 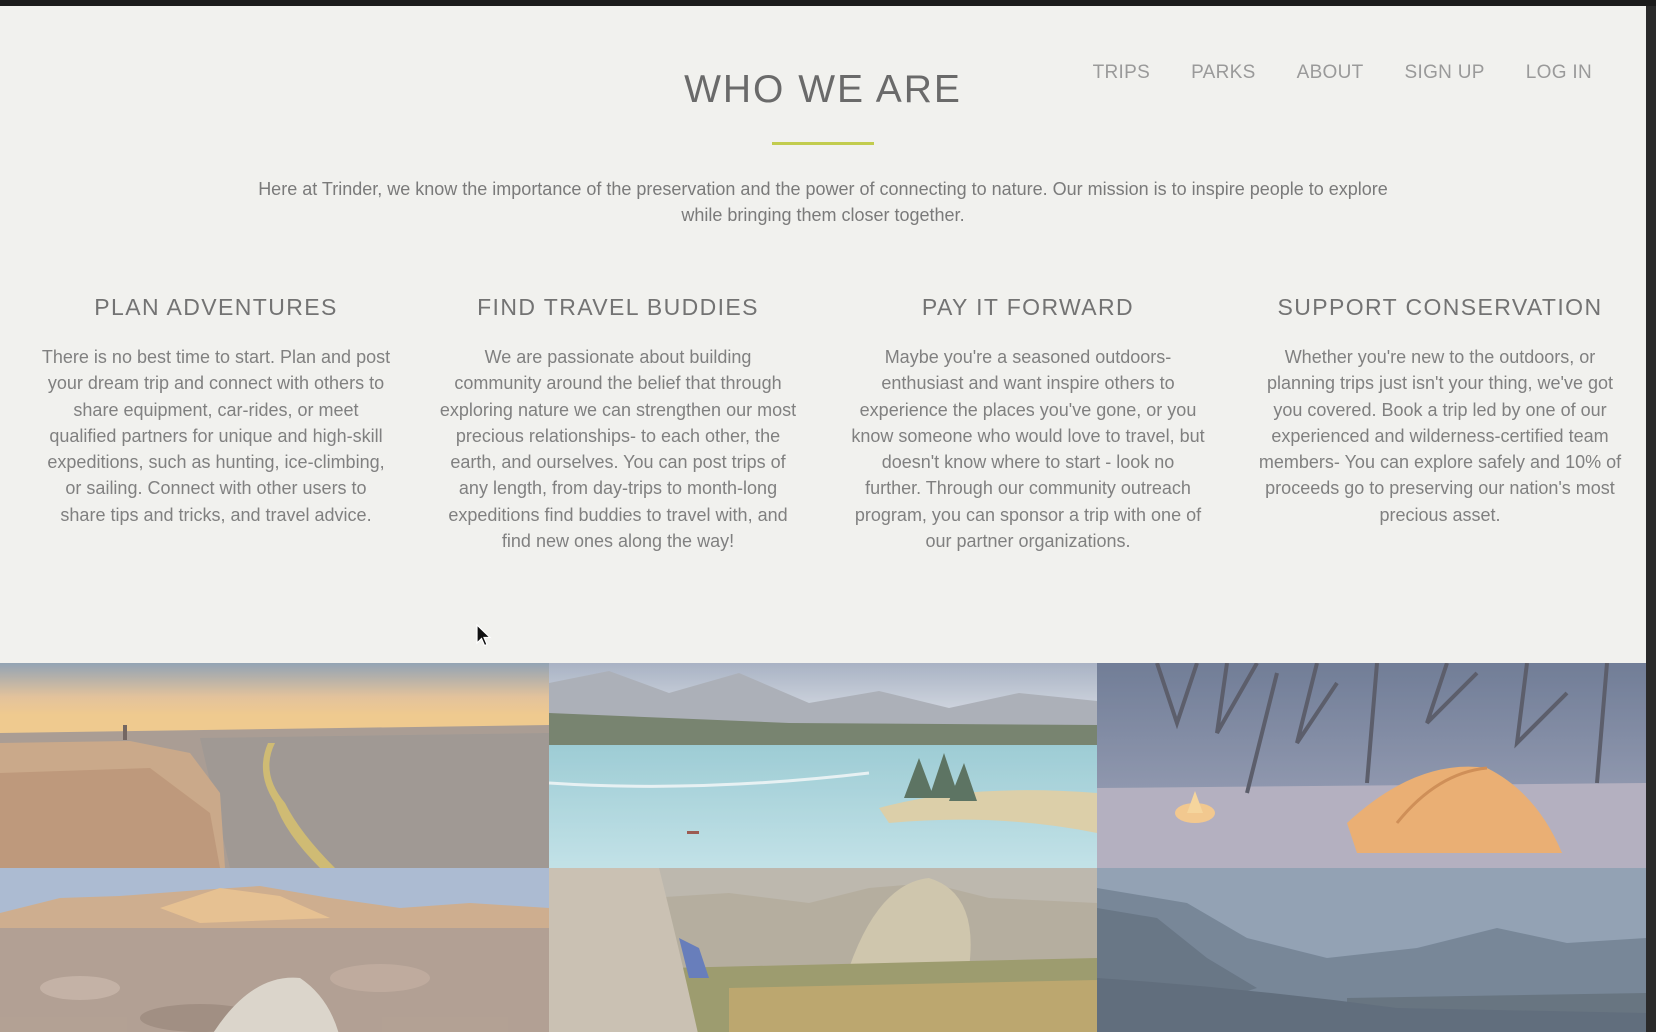 What do you see at coordinates (823, 143) in the screenshot?
I see `title-underline` at bounding box center [823, 143].